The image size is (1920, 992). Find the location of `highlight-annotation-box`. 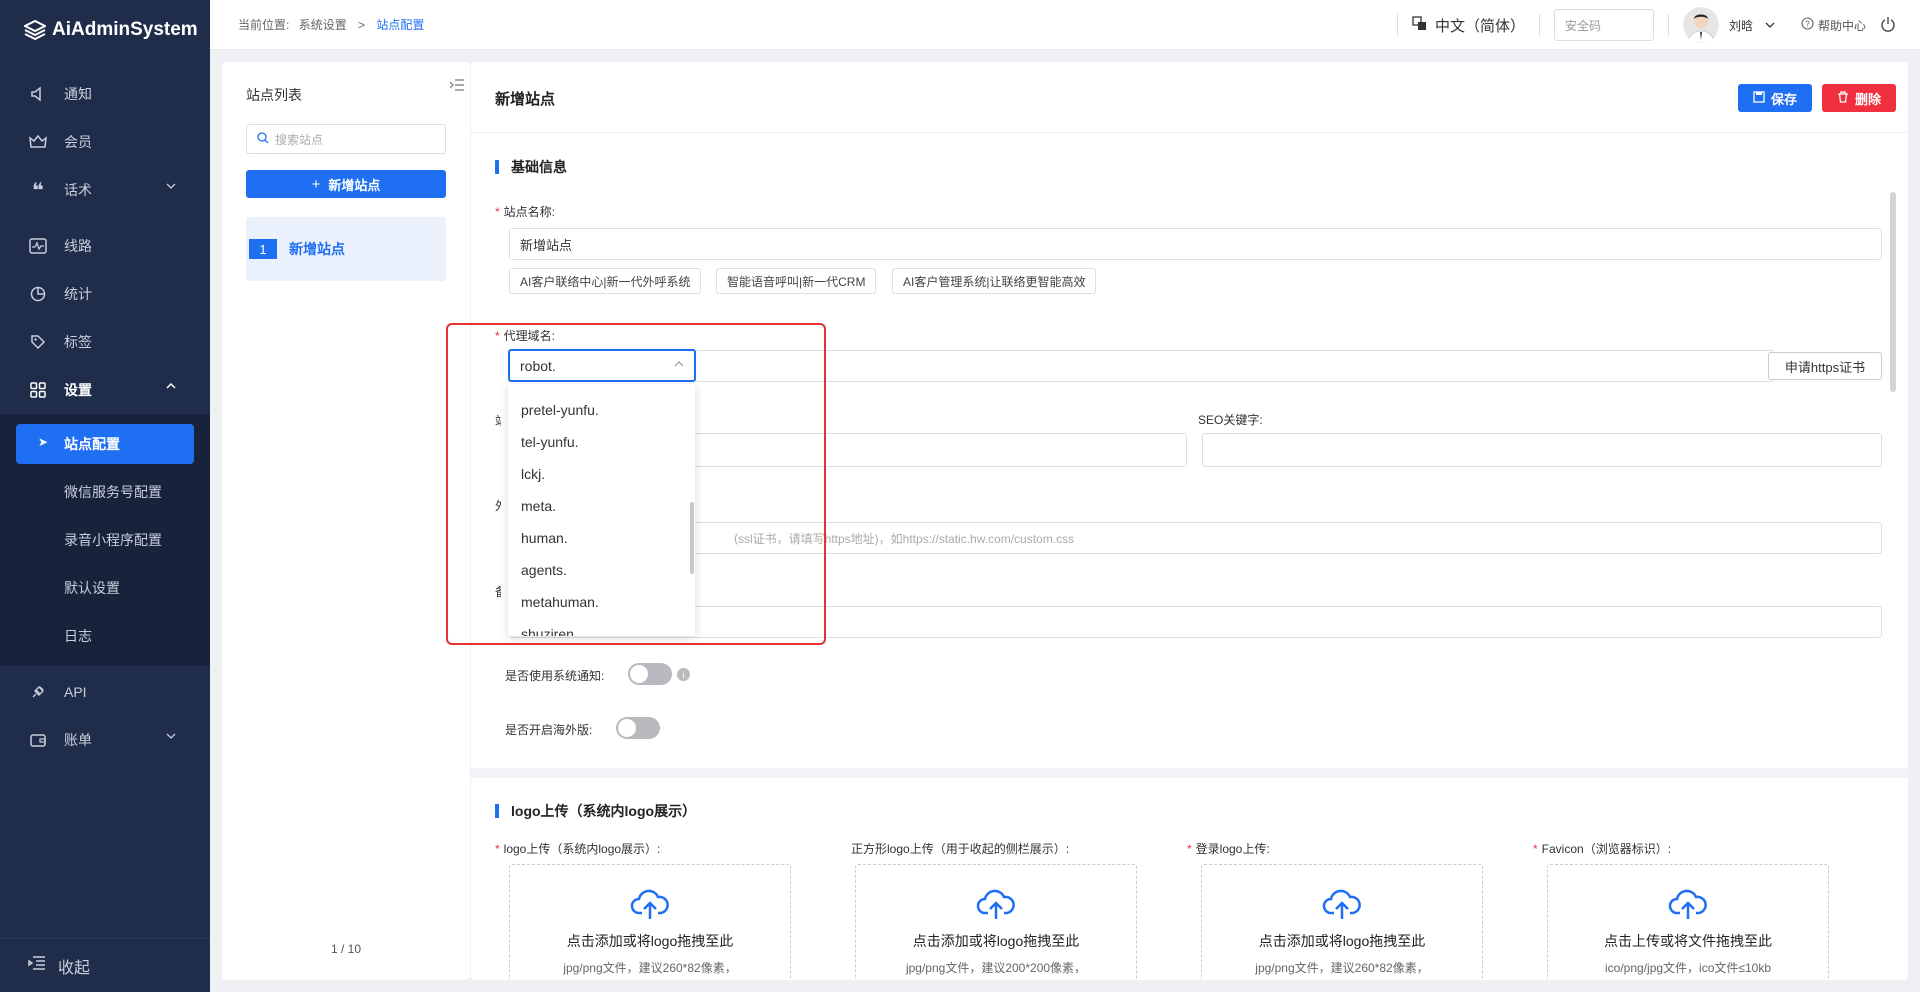

highlight-annotation-box is located at coordinates (636, 484).